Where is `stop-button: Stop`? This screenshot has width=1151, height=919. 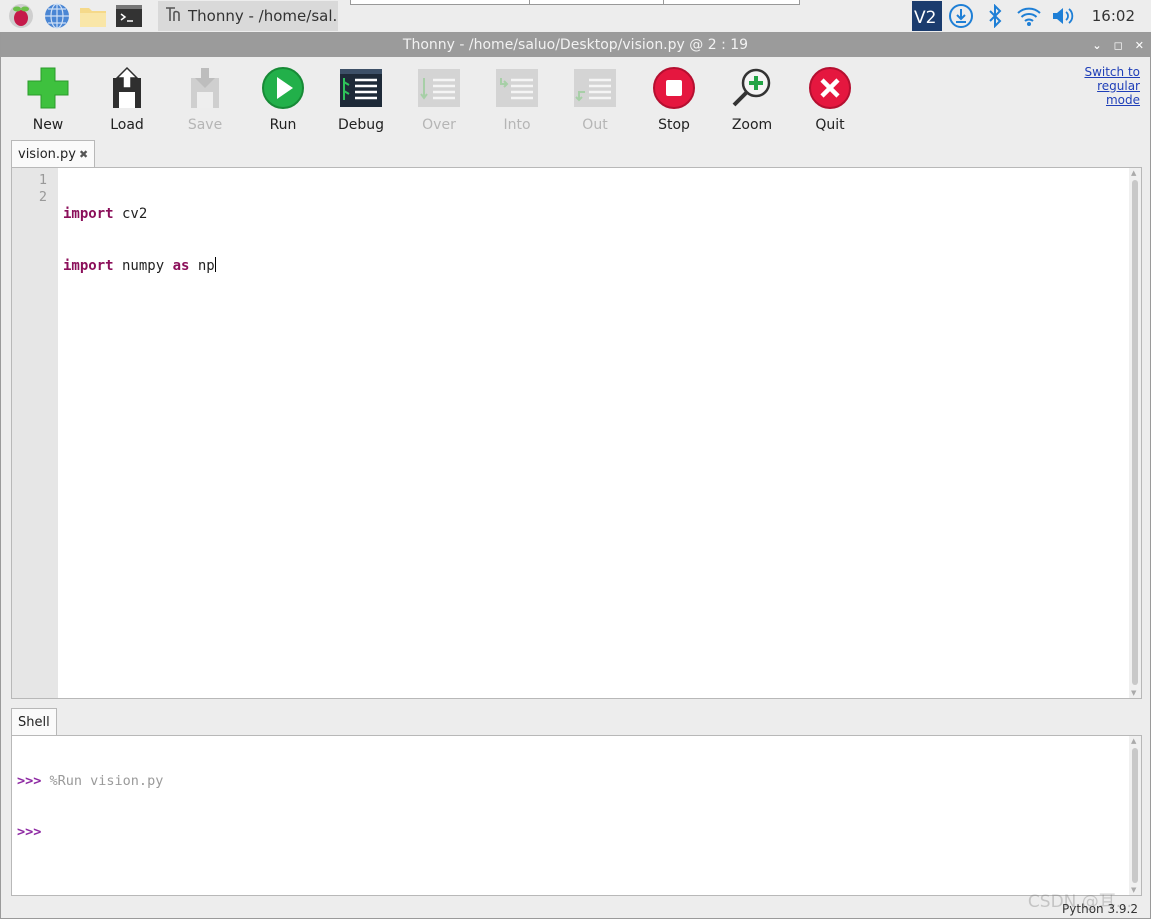
stop-button: Stop is located at coordinates (674, 99).